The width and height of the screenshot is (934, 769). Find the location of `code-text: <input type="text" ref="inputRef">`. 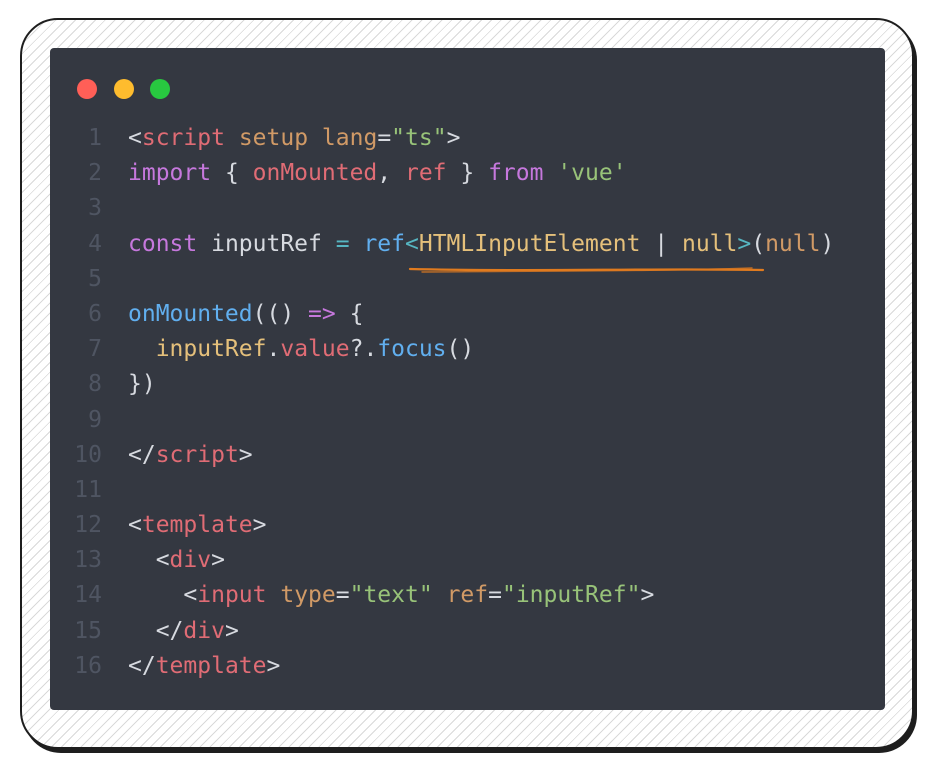

code-text: <input type="text" ref="inputRef"> is located at coordinates (391, 595).